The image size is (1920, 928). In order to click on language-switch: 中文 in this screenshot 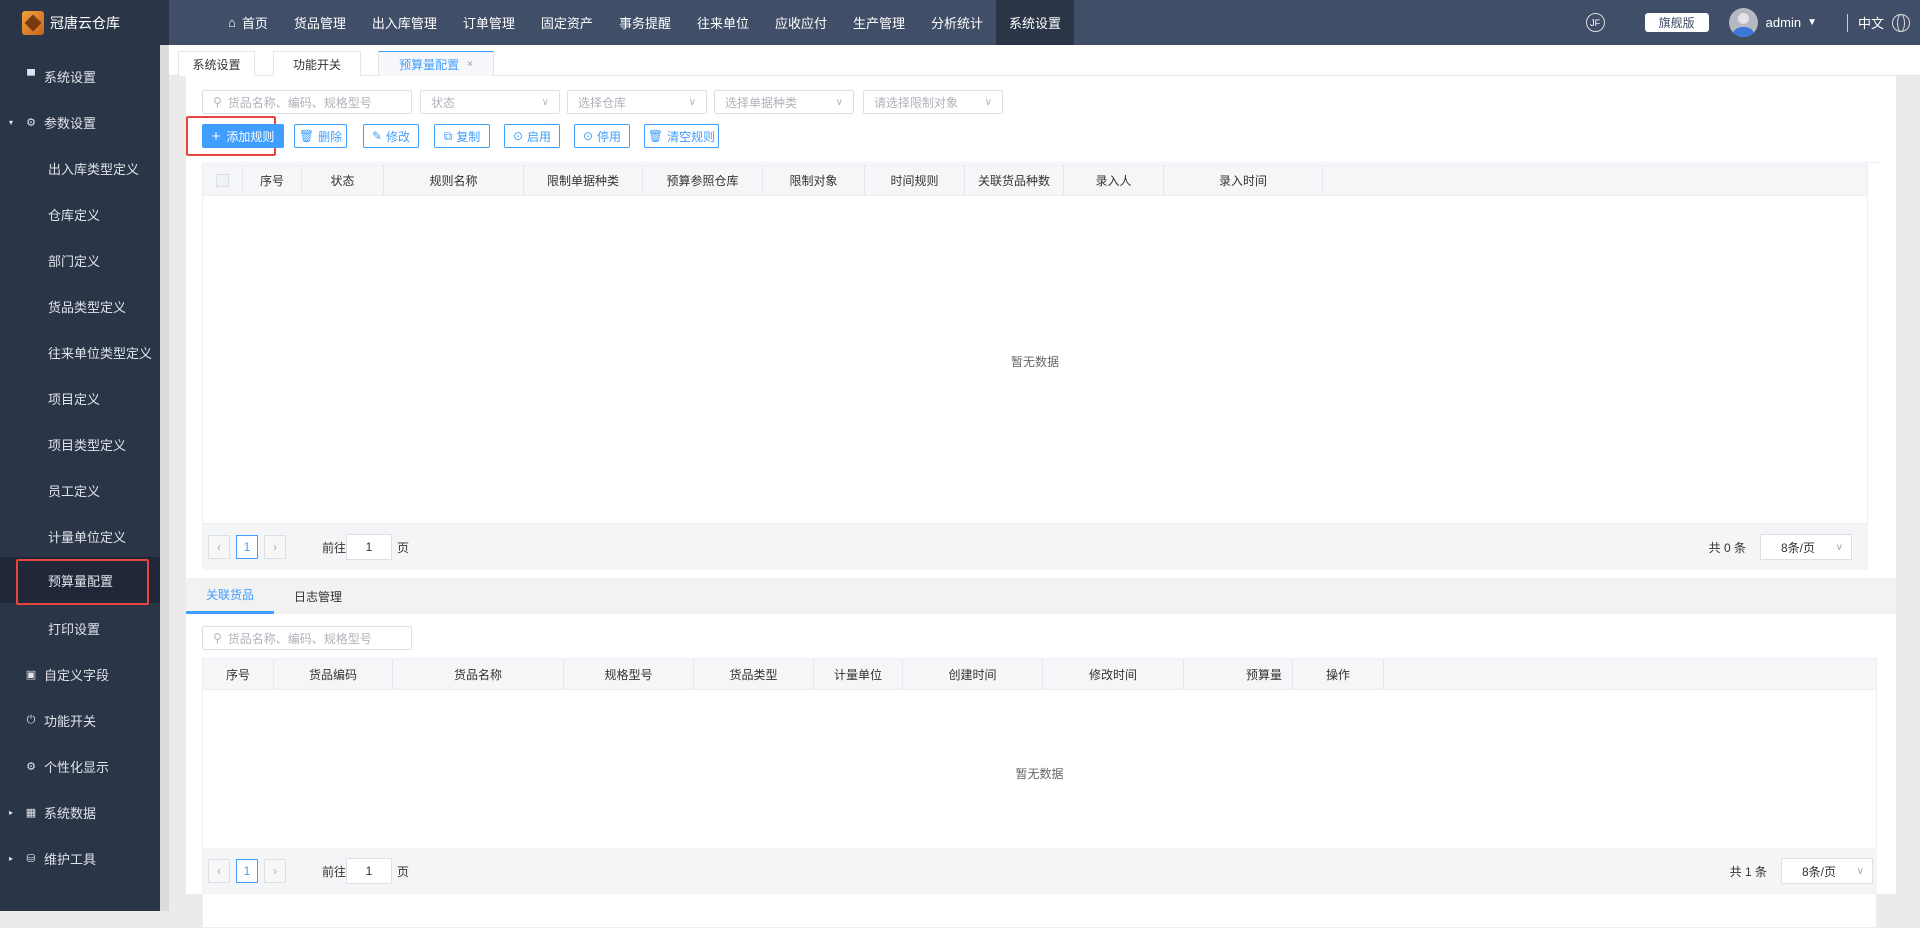, I will do `click(1871, 22)`.